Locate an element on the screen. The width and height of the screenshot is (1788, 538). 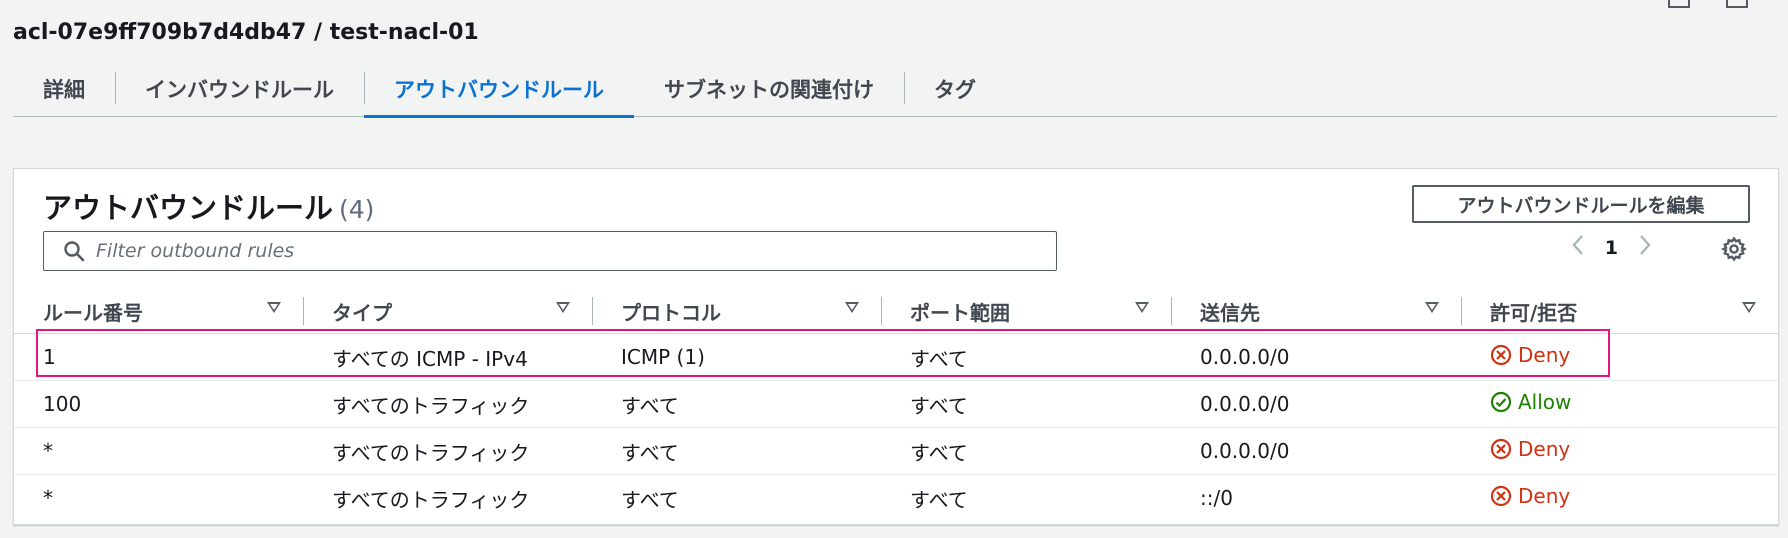
column-header-port-range: ポート範囲 is located at coordinates (1026, 311).